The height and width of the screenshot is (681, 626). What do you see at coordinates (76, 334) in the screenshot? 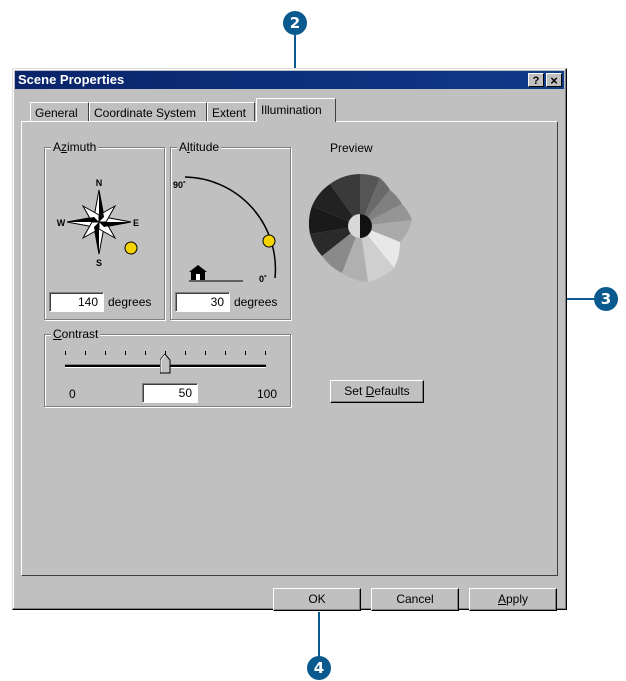
I see `contrast-label: Contrast` at bounding box center [76, 334].